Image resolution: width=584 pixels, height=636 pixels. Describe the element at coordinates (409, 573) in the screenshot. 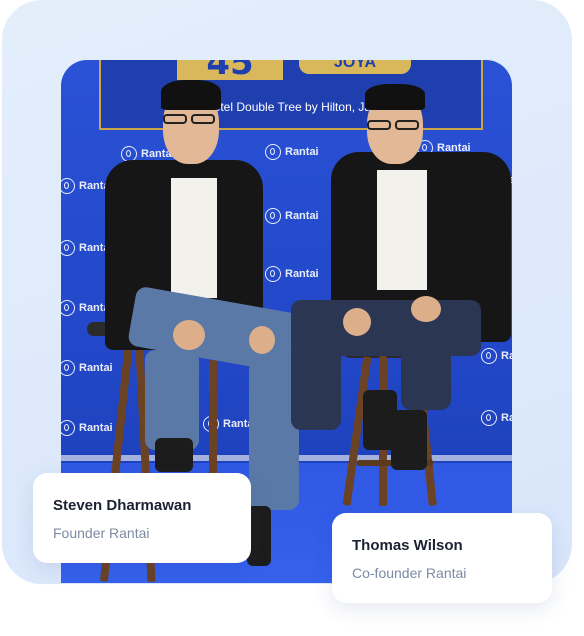

I see `person-role: Co-founder Rantai` at that location.